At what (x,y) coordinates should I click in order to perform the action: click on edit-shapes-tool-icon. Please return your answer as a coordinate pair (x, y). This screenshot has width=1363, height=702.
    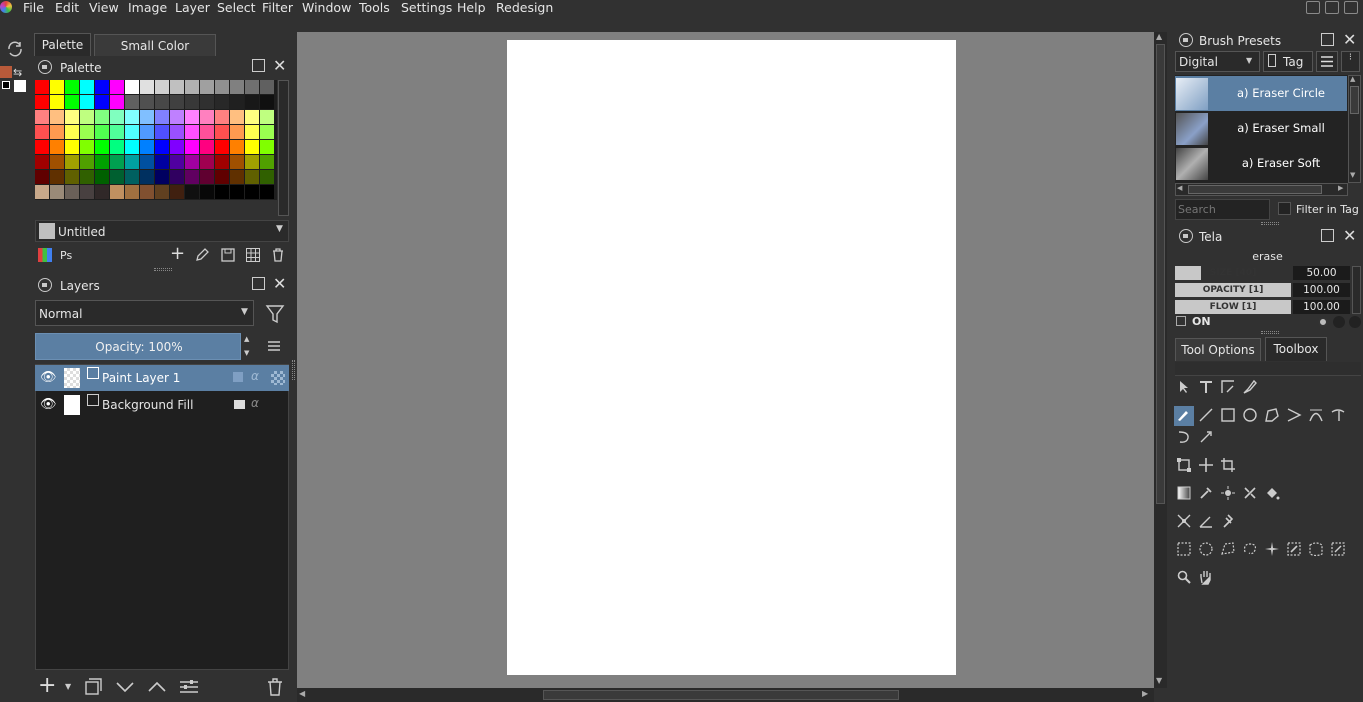
    Looking at the image, I should click on (1228, 387).